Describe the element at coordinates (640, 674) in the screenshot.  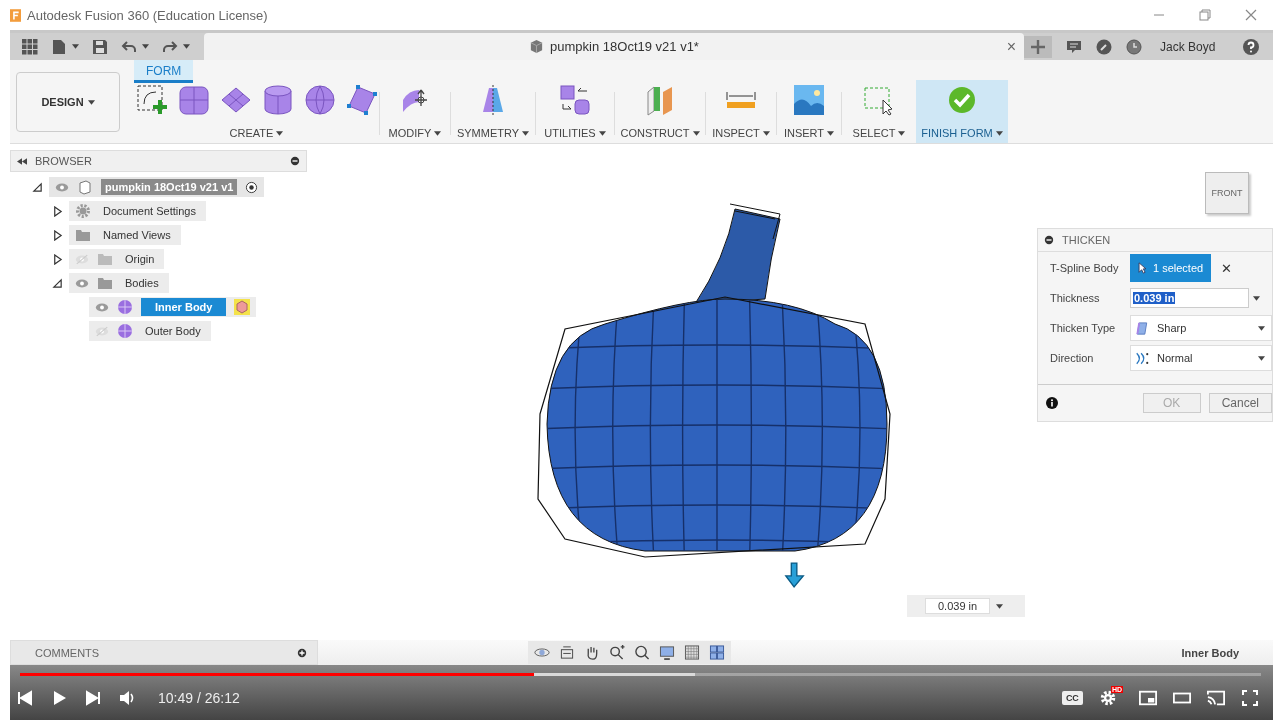
I see `progress-bar` at that location.